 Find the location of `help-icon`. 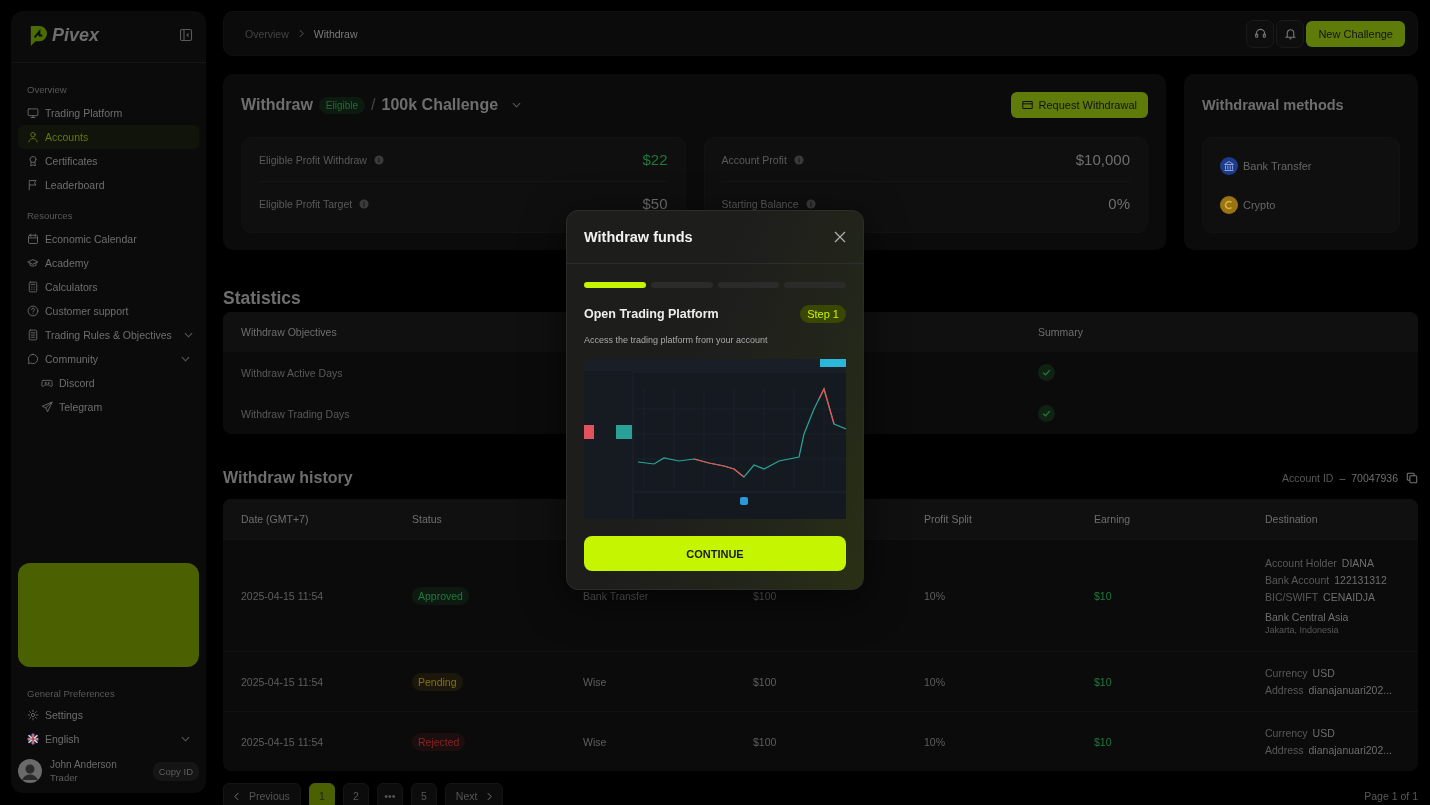

help-icon is located at coordinates (33, 311).